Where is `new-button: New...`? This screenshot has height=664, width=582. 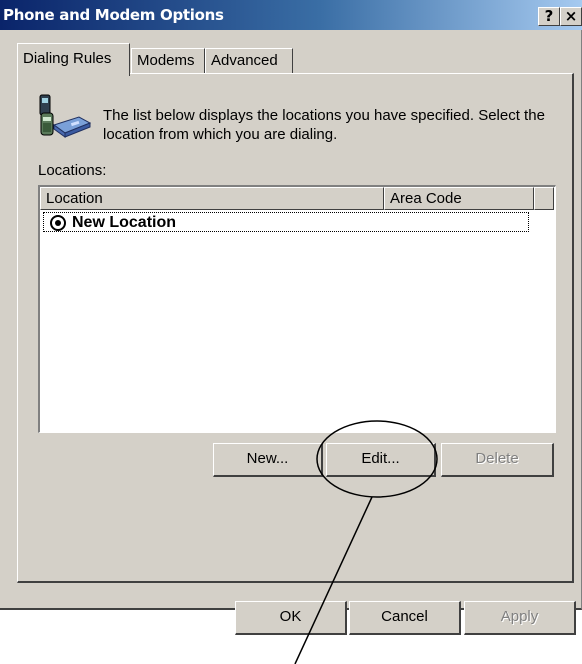
new-button: New... is located at coordinates (268, 460).